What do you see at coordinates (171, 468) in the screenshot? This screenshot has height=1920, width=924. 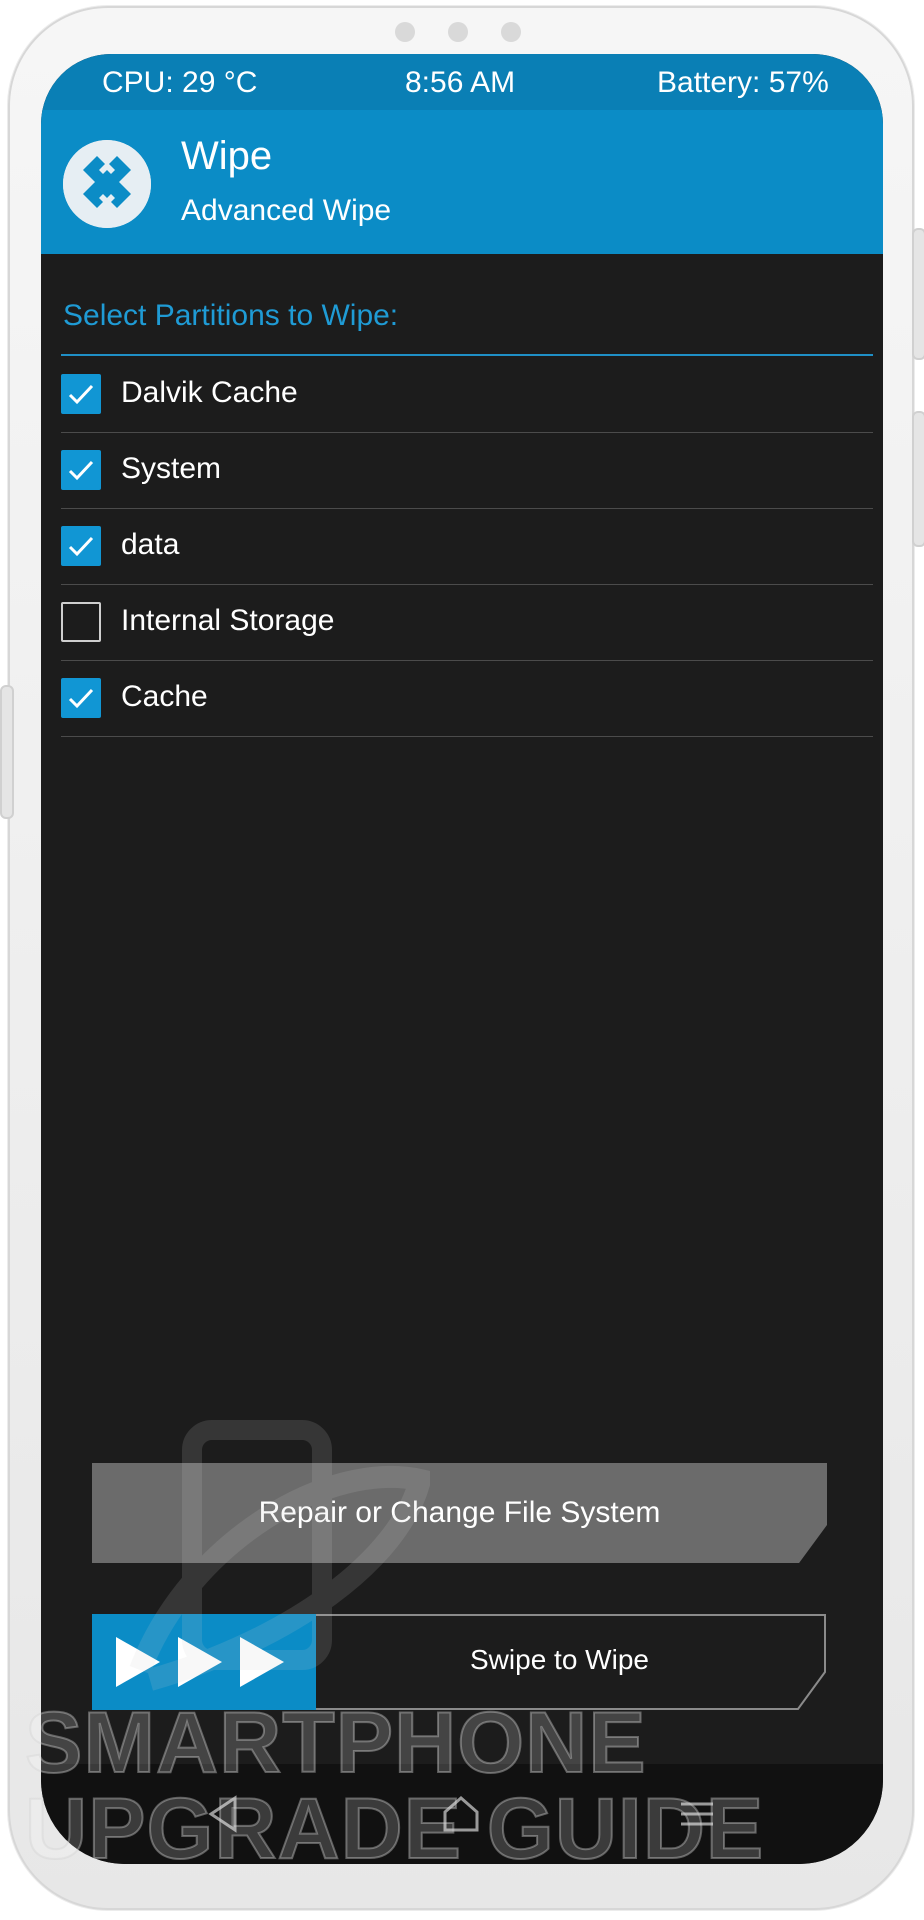 I see `partition-label: System` at bounding box center [171, 468].